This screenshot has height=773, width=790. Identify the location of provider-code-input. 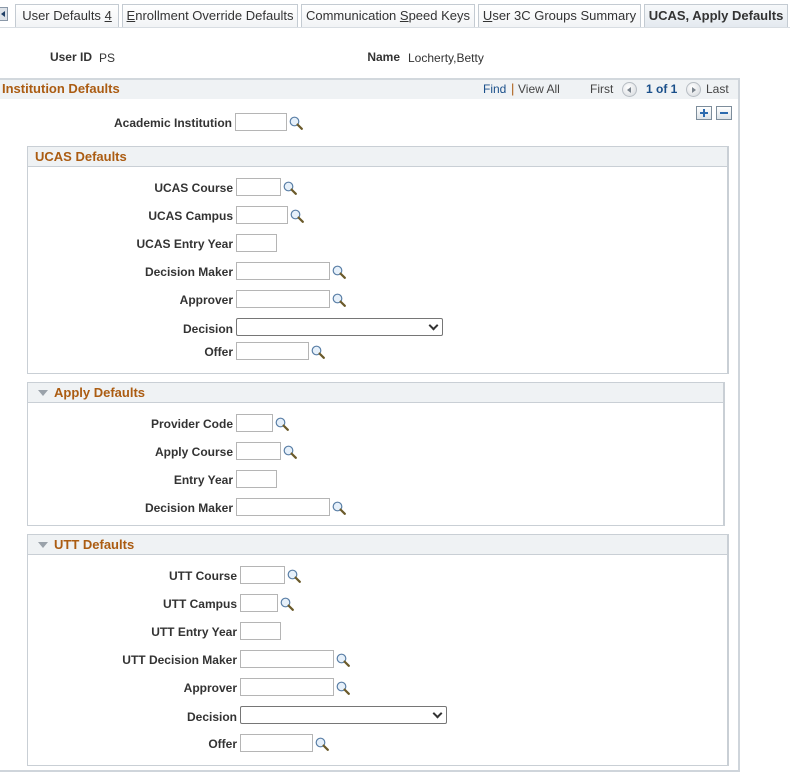
(254, 423).